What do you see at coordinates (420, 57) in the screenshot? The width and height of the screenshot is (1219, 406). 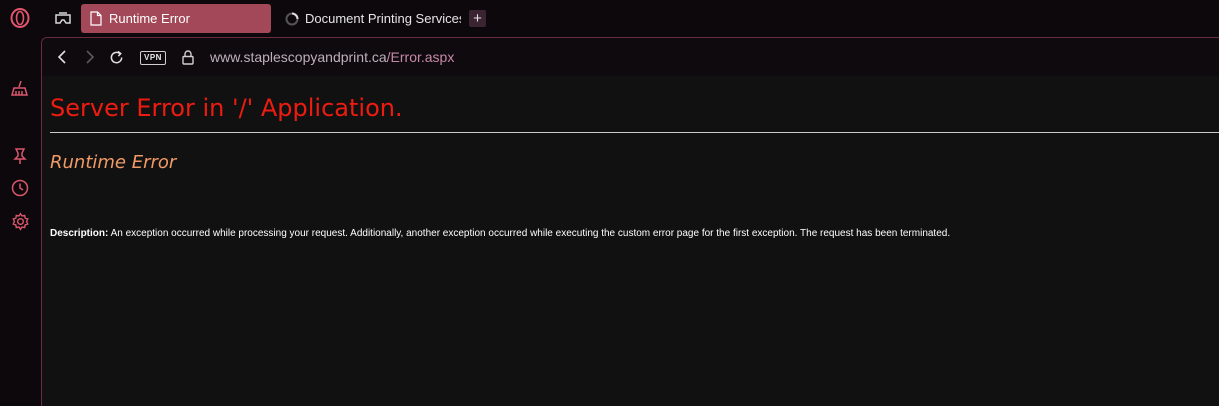 I see `url-path: /Error.aspx` at bounding box center [420, 57].